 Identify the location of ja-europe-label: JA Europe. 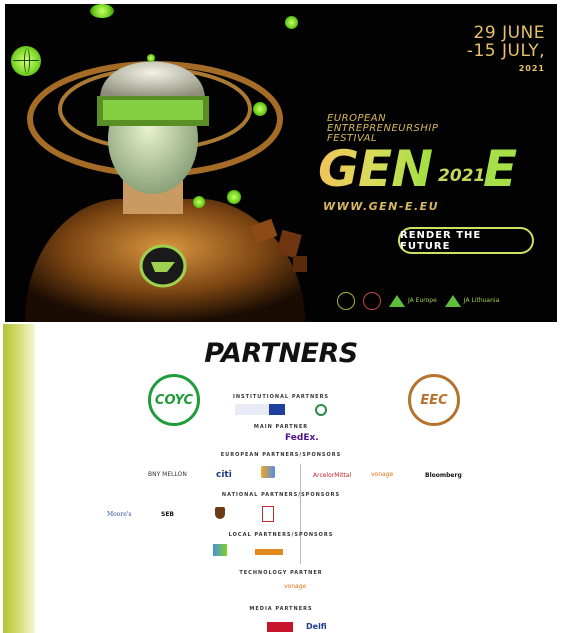
(422, 300).